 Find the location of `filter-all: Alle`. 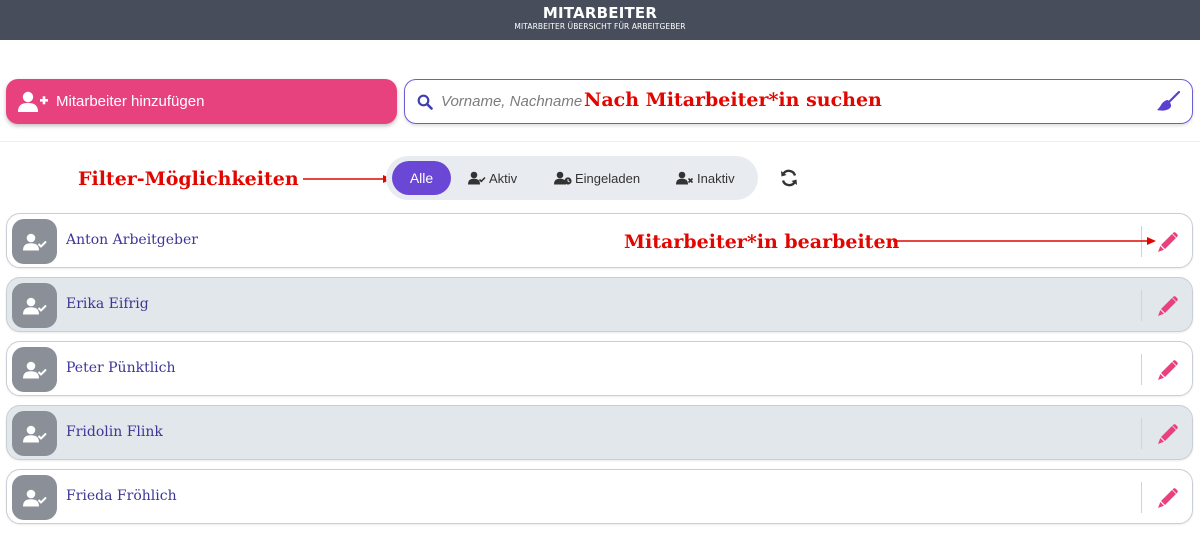

filter-all: Alle is located at coordinates (421, 178).